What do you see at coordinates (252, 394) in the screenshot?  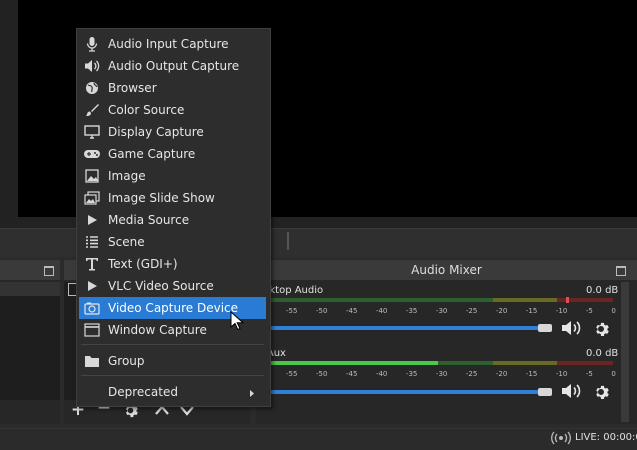 I see `submenu-arrow-icon` at bounding box center [252, 394].